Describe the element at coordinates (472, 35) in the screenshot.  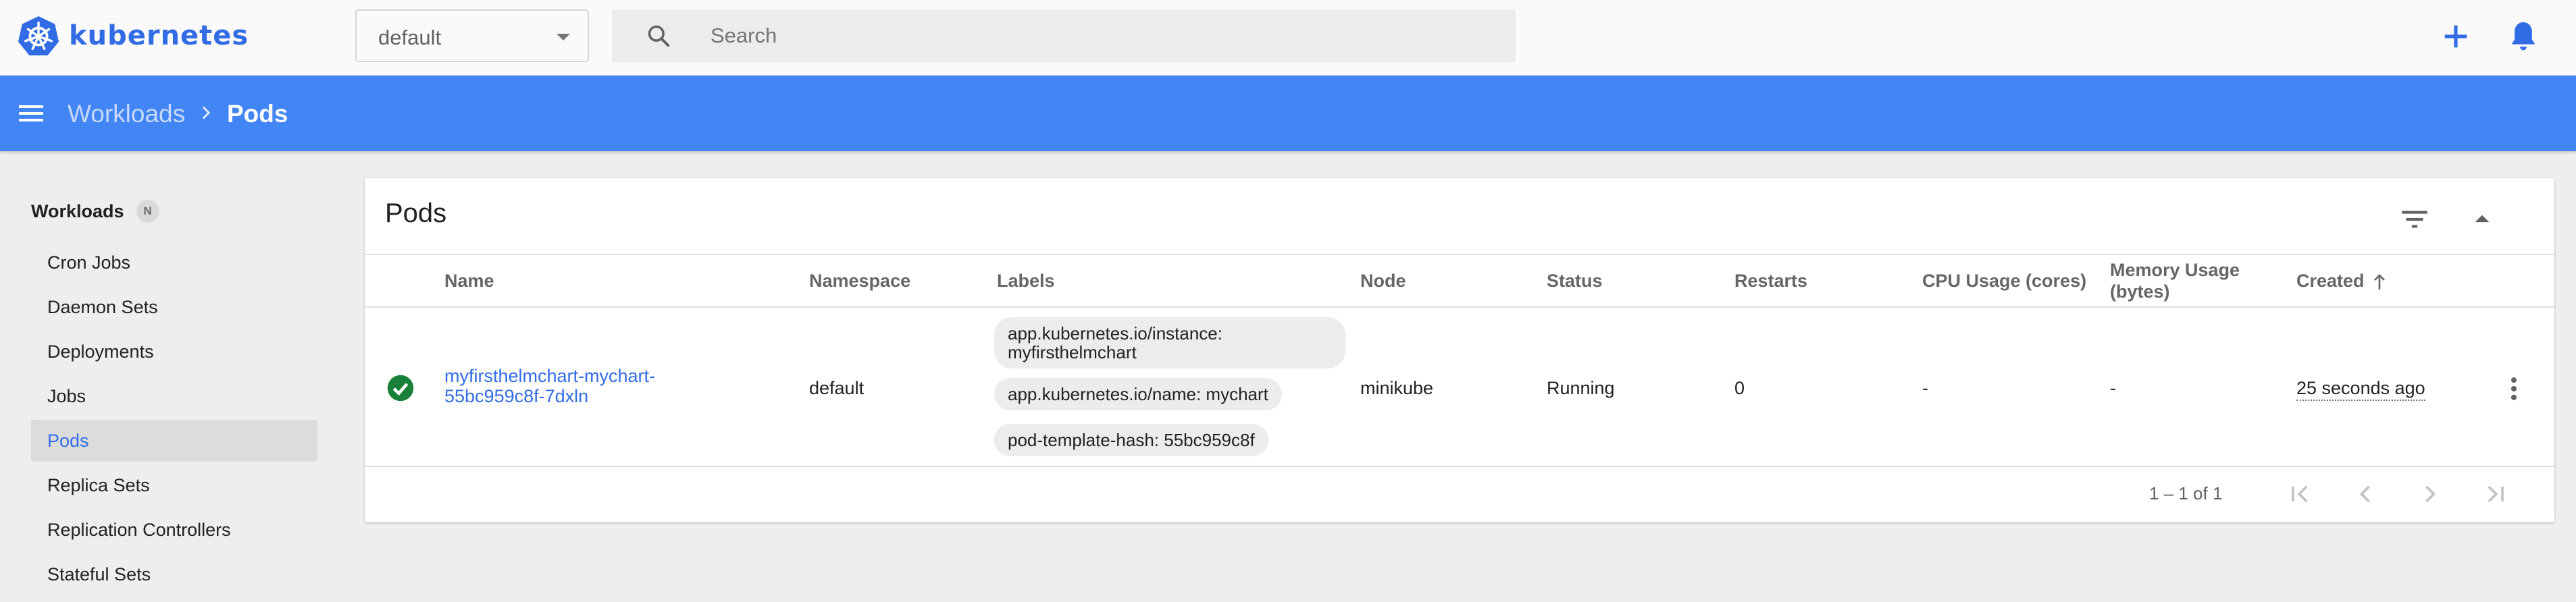
I see `namespace-select: default` at that location.